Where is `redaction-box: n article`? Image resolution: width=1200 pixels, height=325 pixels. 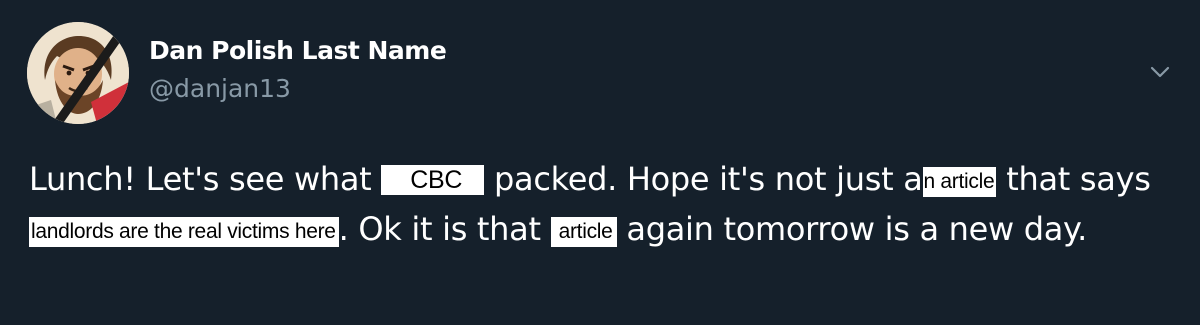 redaction-box: n article is located at coordinates (959, 182).